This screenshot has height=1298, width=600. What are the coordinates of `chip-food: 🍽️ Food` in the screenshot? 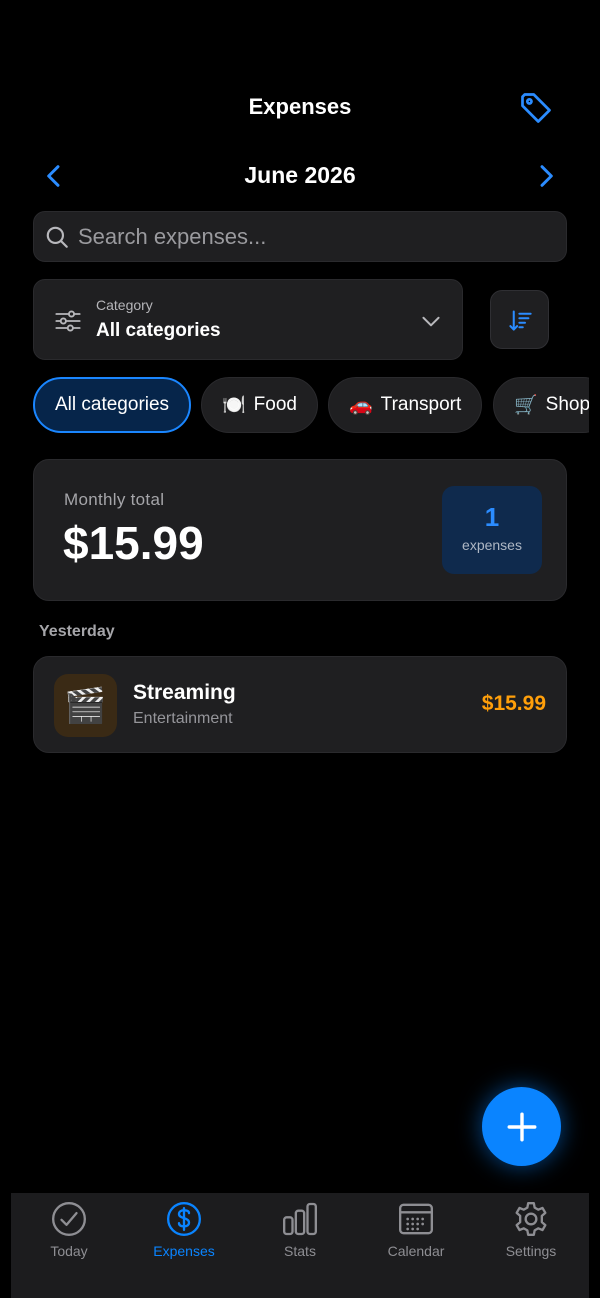 It's located at (259, 405).